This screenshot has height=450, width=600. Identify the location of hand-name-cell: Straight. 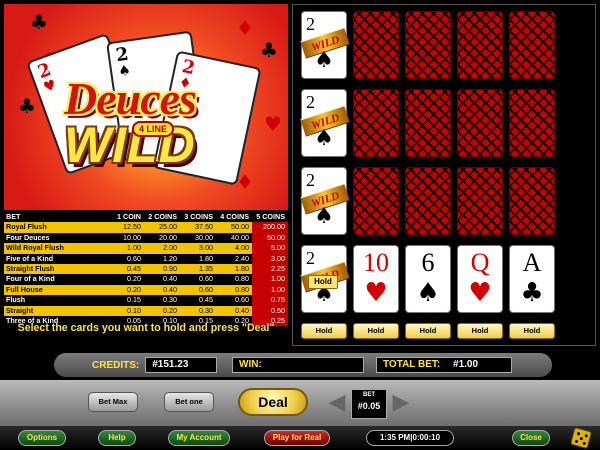
(20, 310).